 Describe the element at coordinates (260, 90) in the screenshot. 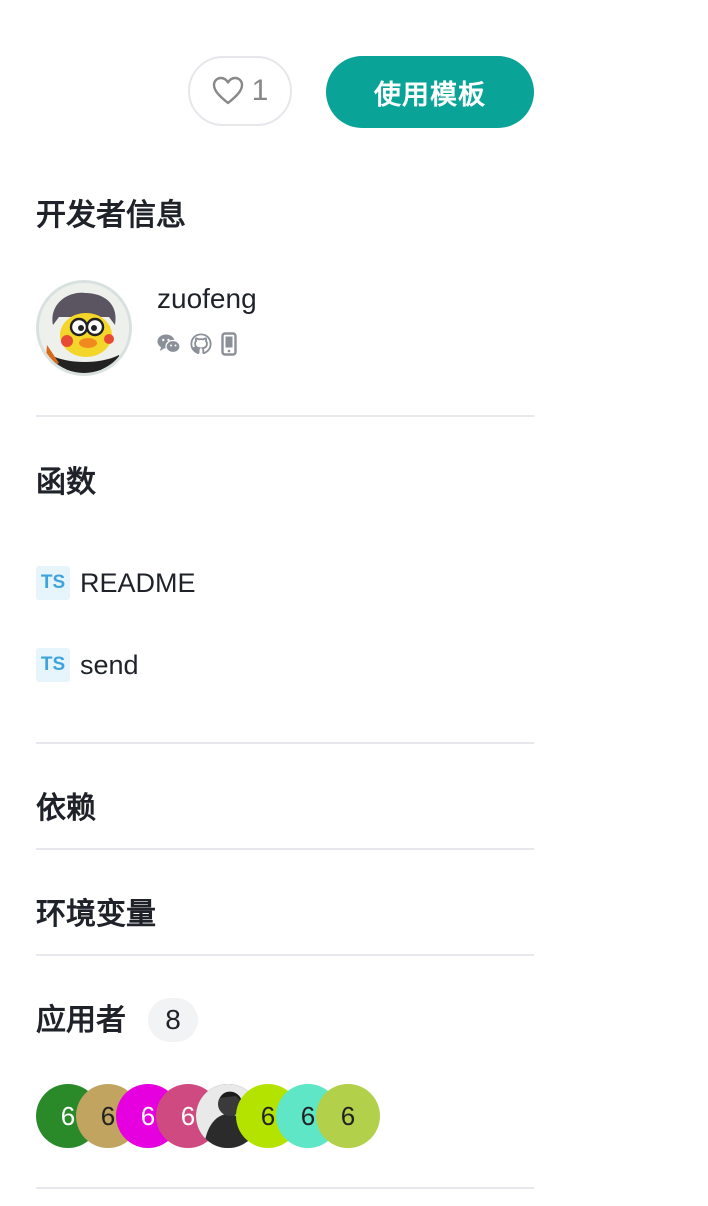

I see `like-count: 1` at that location.